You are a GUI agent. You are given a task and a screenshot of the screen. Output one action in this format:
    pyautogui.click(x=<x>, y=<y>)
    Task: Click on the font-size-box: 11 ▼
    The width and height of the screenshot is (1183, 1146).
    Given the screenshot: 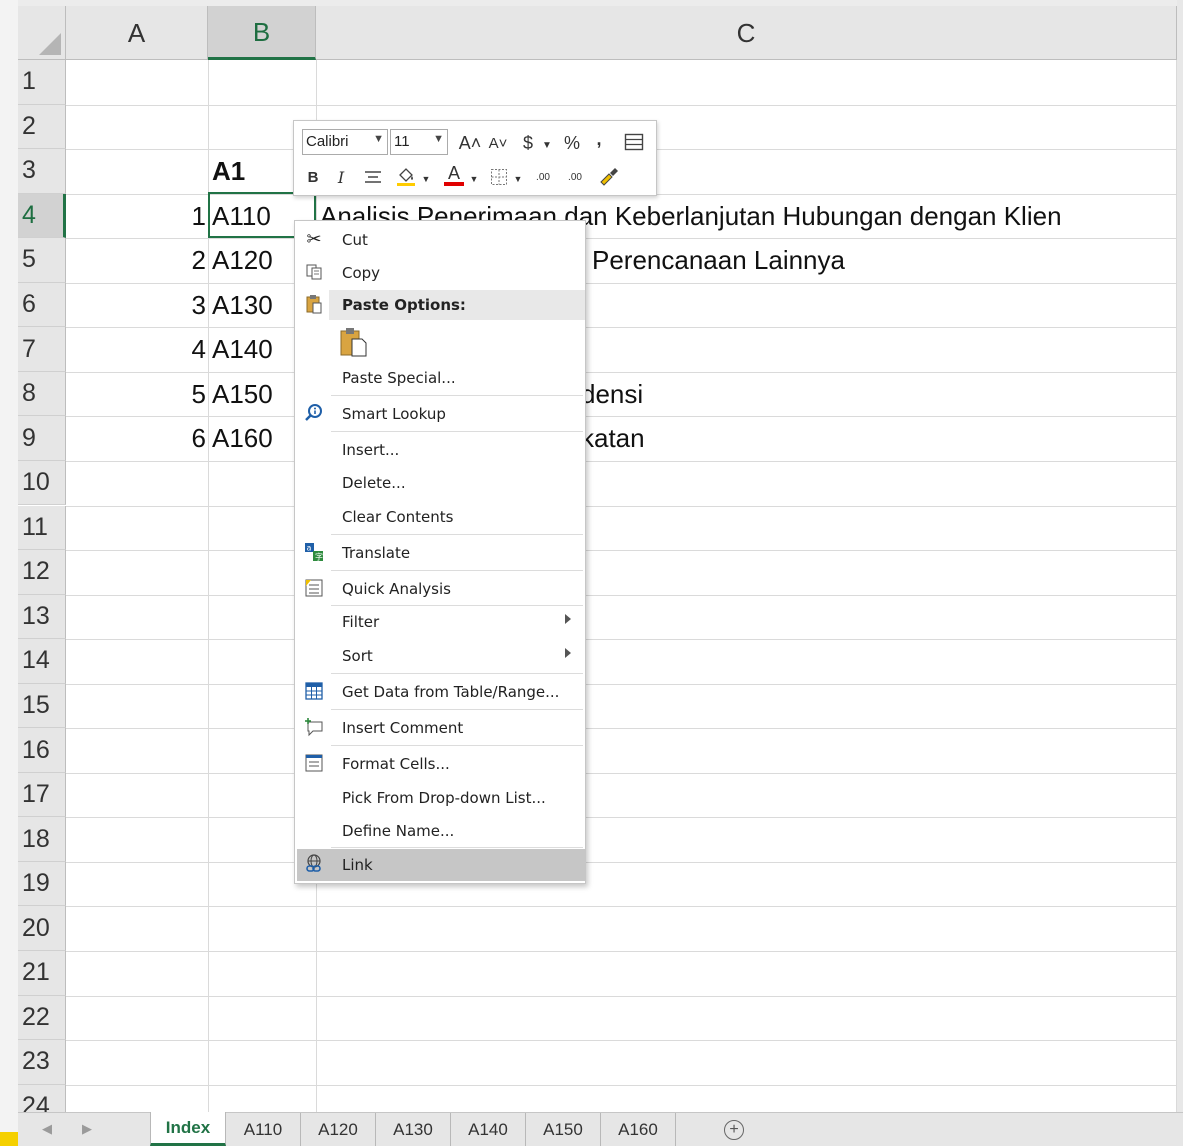 What is the action you would take?
    pyautogui.click(x=419, y=142)
    